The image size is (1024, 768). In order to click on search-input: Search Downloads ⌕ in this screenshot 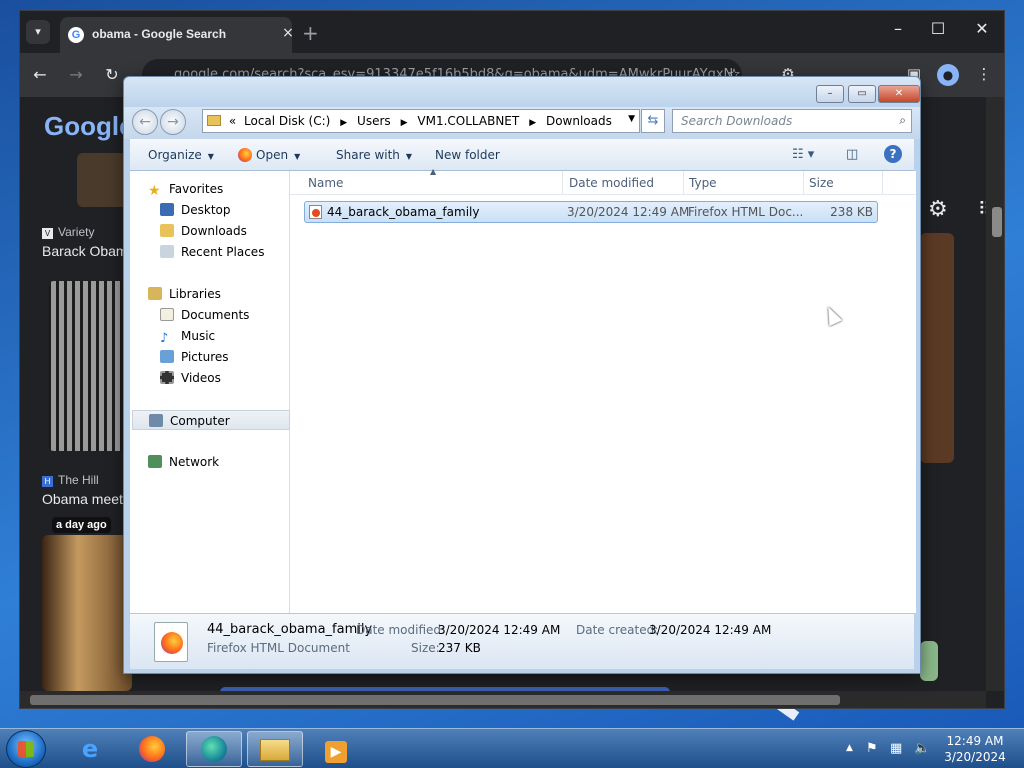, I will do `click(792, 121)`.